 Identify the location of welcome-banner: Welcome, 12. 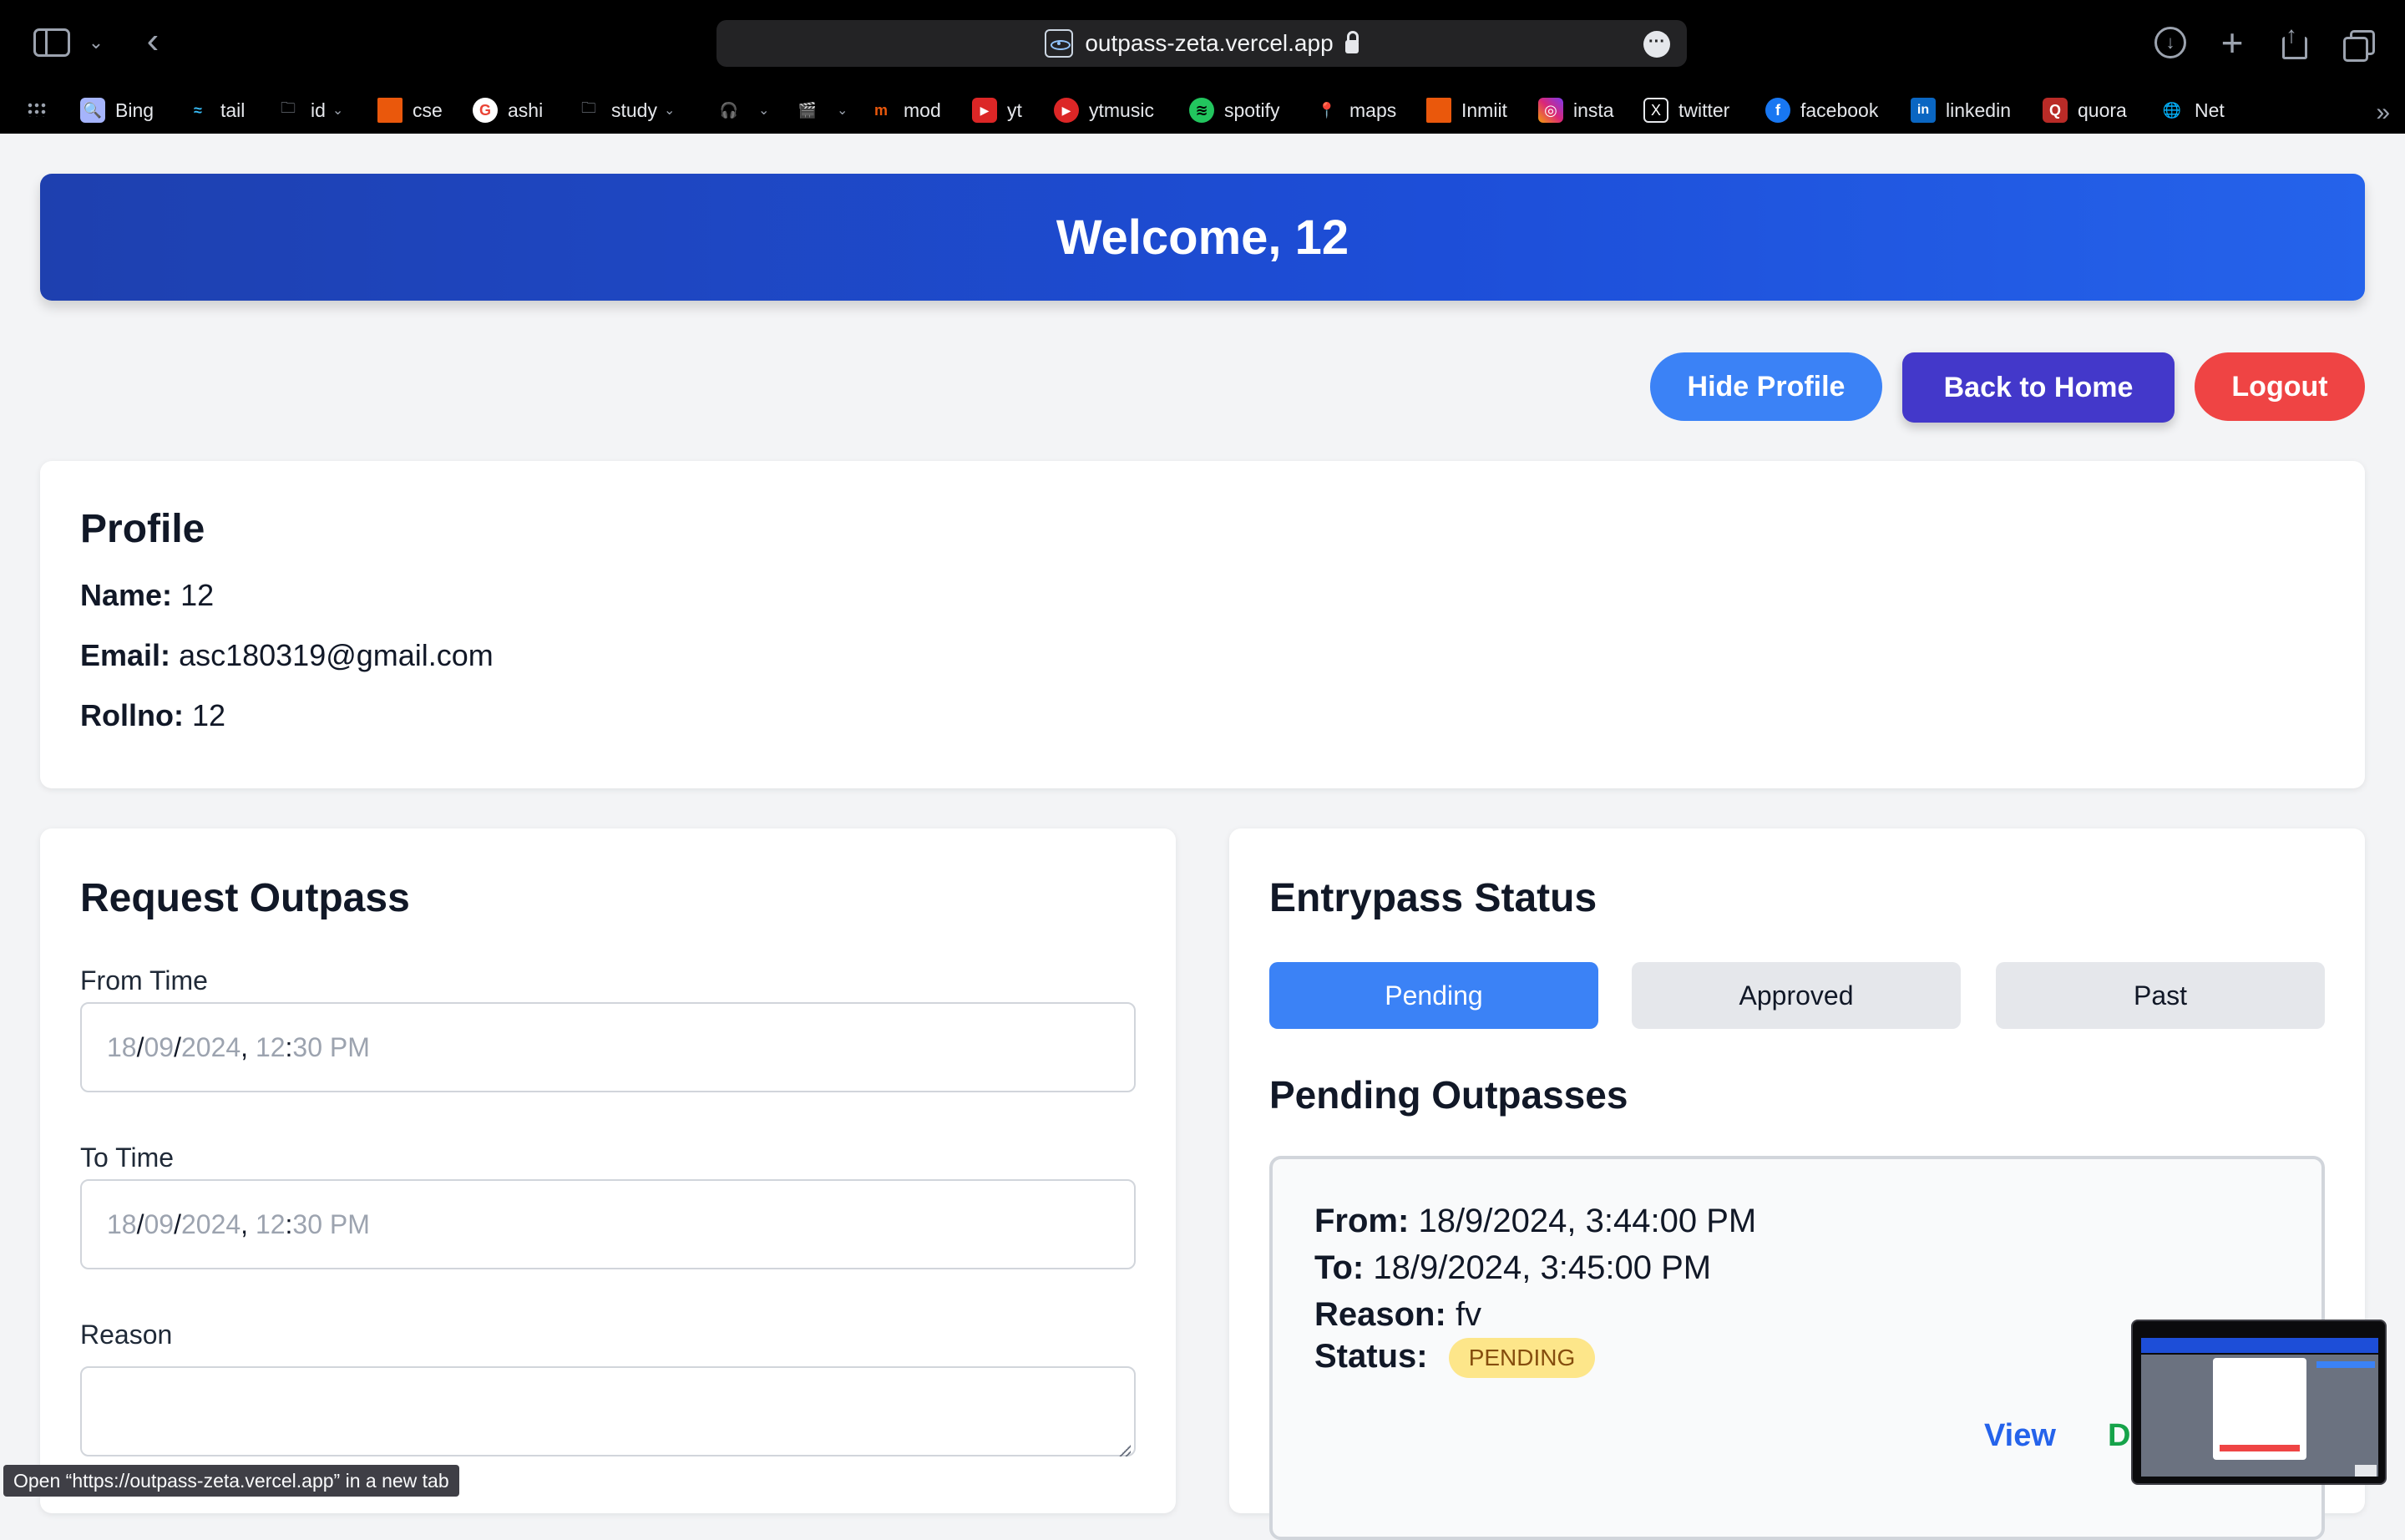
(1202, 237).